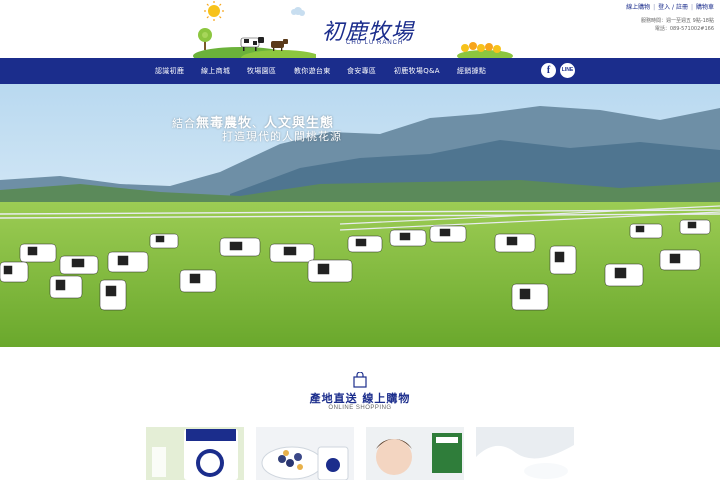 The width and height of the screenshot is (720, 480). I want to click on dairy-splash-image, so click(525, 453).